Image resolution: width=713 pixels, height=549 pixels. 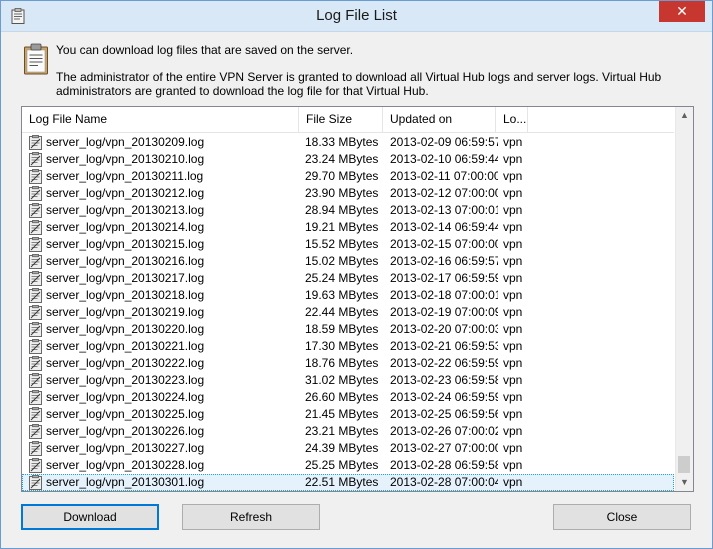 I want to click on log-file-name: server_log/vpn_20130210.log, so click(x=125, y=159).